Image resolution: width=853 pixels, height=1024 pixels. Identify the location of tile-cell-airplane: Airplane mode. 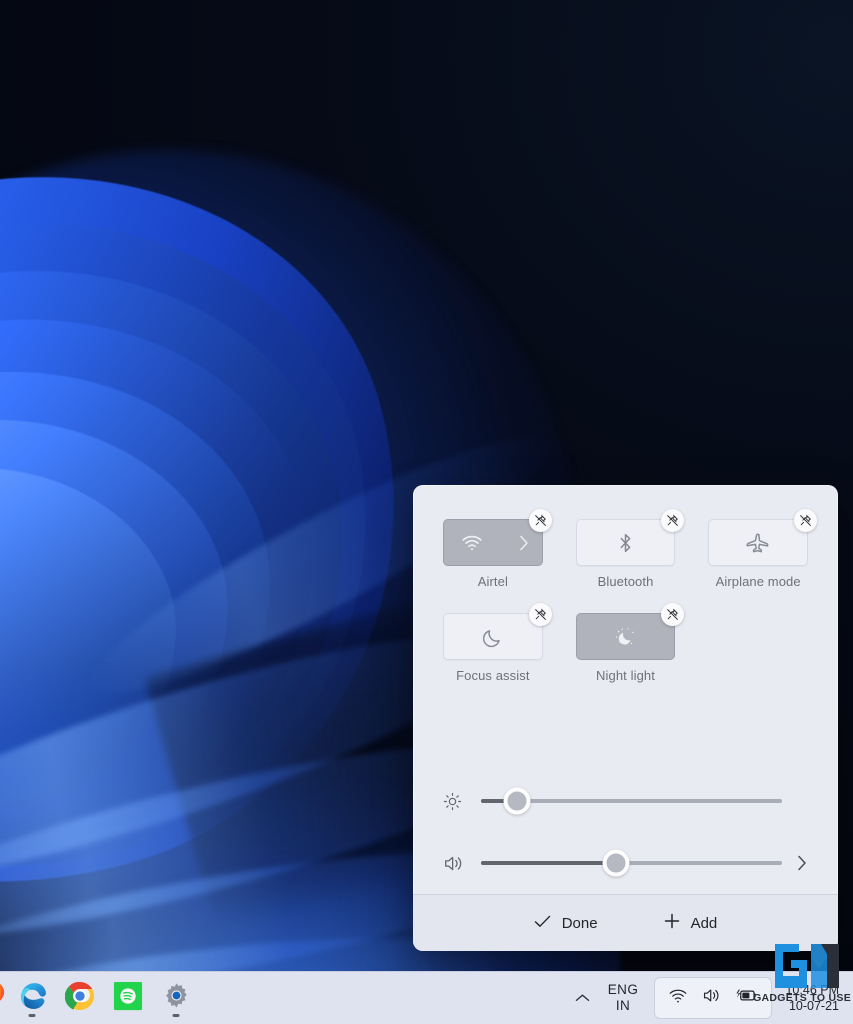
(762, 548).